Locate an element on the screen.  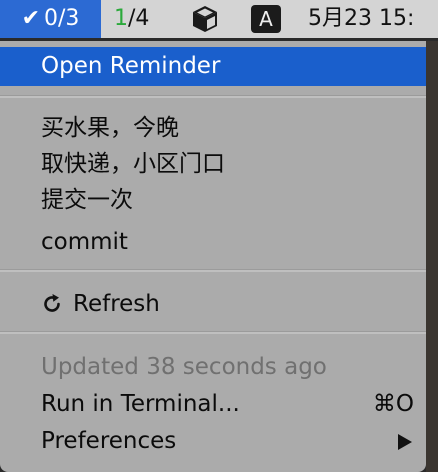
menubar-clock: 5月23 15: is located at coordinates (361, 19).